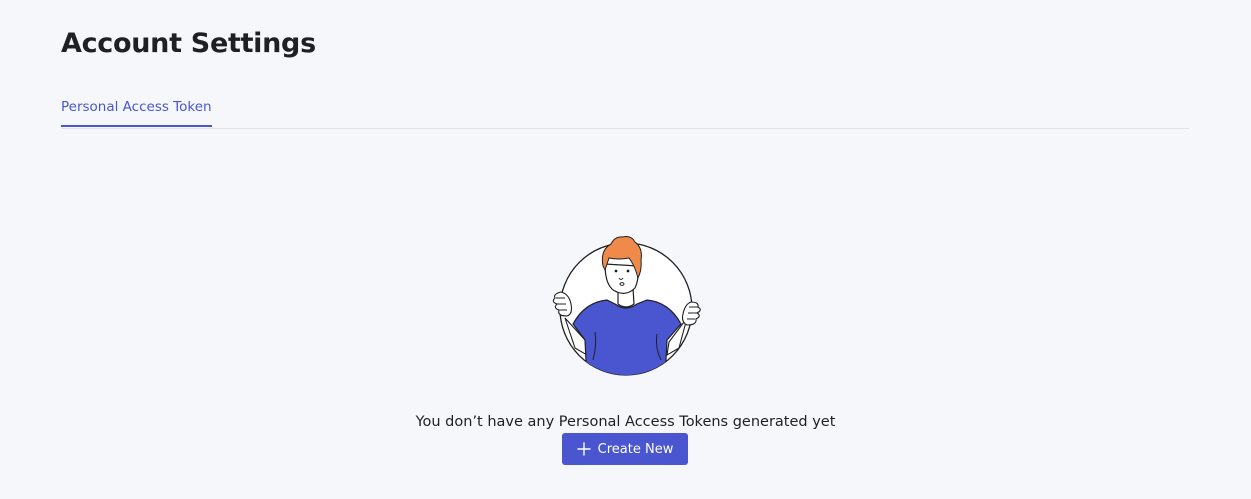 The image size is (1251, 499). I want to click on tab-bar: Personal Access Token, so click(625, 109).